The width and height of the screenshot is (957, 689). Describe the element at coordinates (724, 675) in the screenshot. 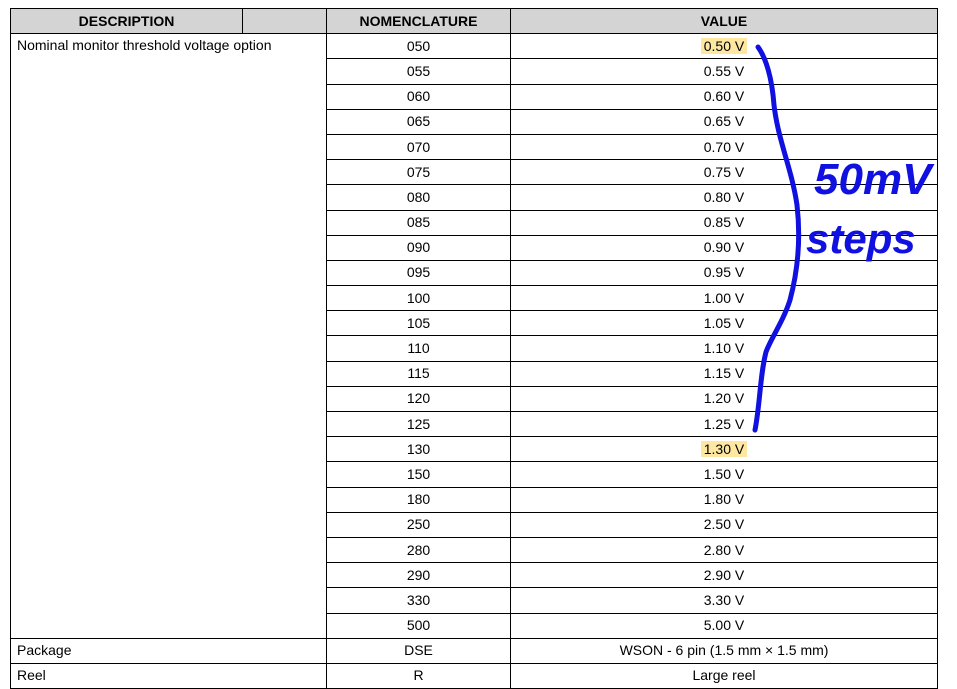

I see `reel-value-cell: Large reel` at that location.